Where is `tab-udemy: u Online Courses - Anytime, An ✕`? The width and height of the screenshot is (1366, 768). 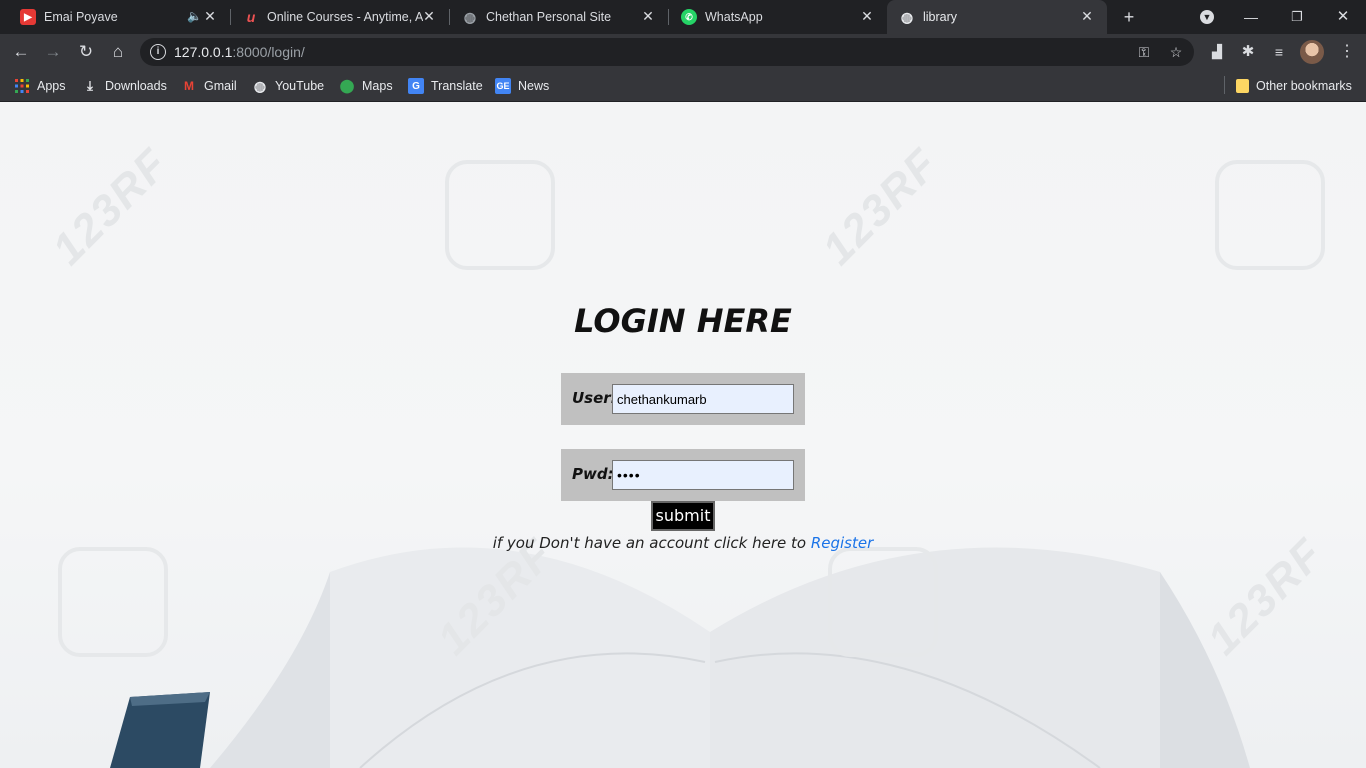 tab-udemy: u Online Courses - Anytime, An ✕ is located at coordinates (340, 17).